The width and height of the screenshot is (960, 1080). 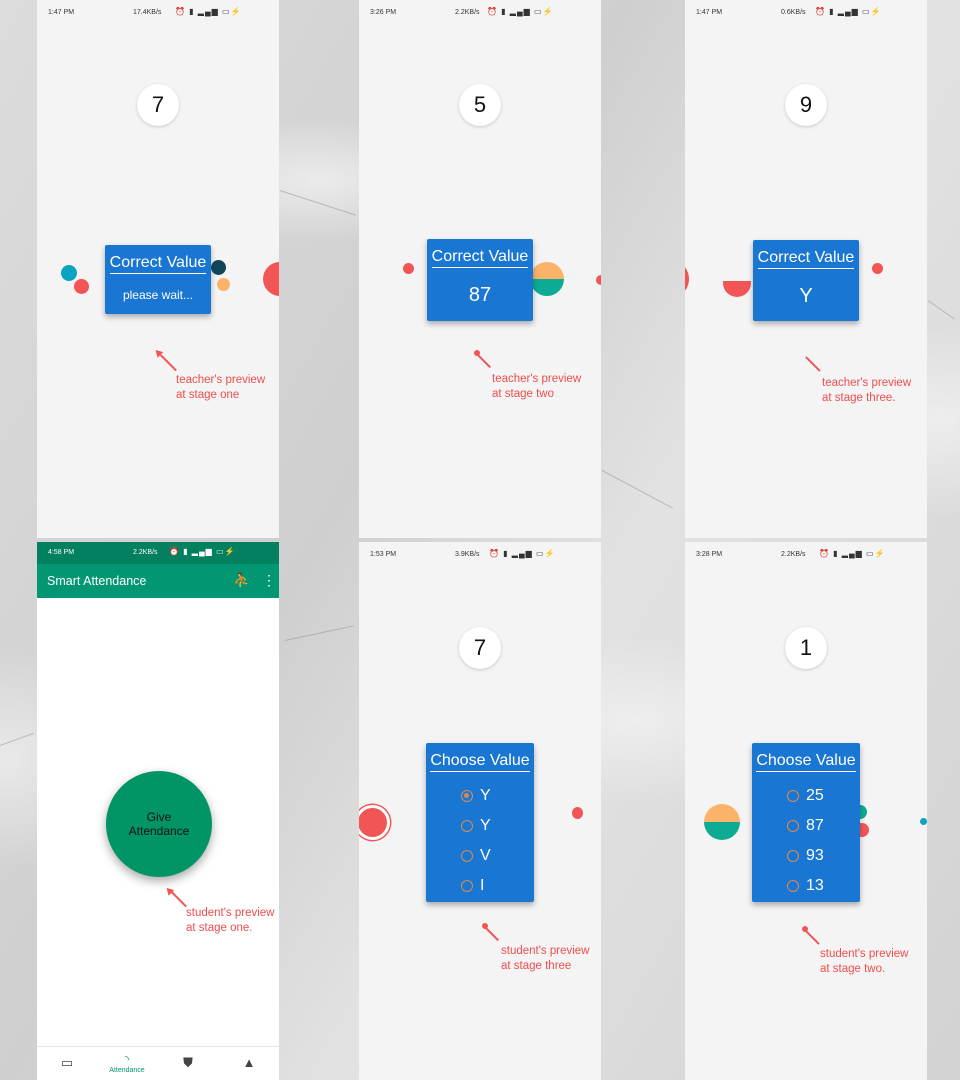 What do you see at coordinates (480, 295) in the screenshot?
I see `correct-value: 87` at bounding box center [480, 295].